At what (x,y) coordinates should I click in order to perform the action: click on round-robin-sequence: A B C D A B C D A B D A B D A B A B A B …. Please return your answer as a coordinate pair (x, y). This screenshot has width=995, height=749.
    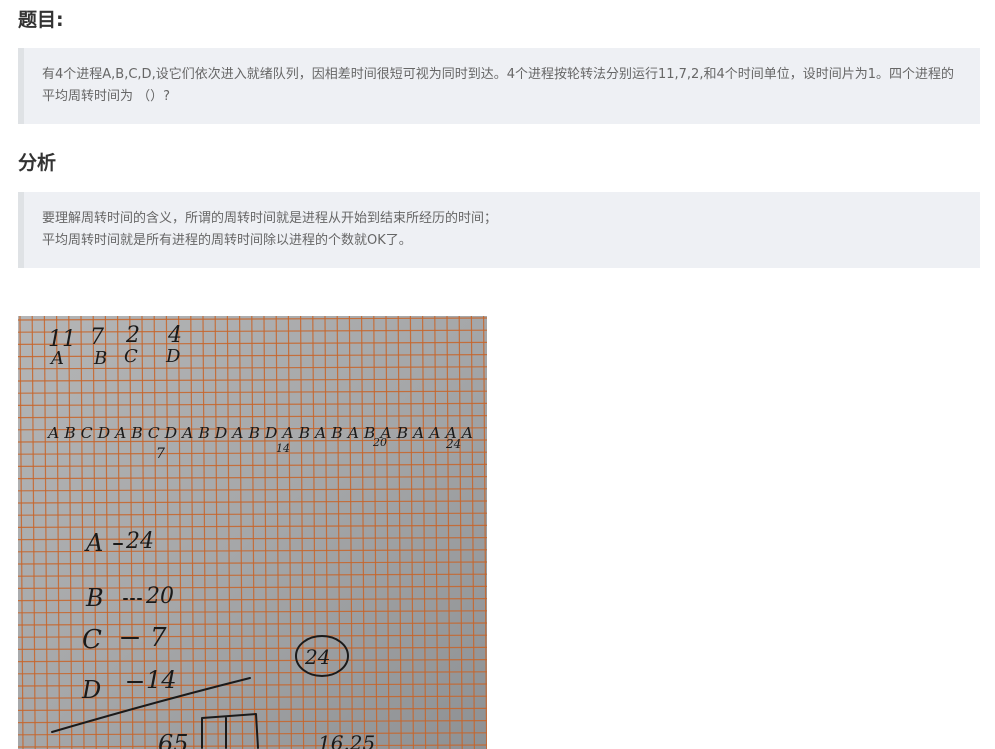
    Looking at the image, I should click on (259, 433).